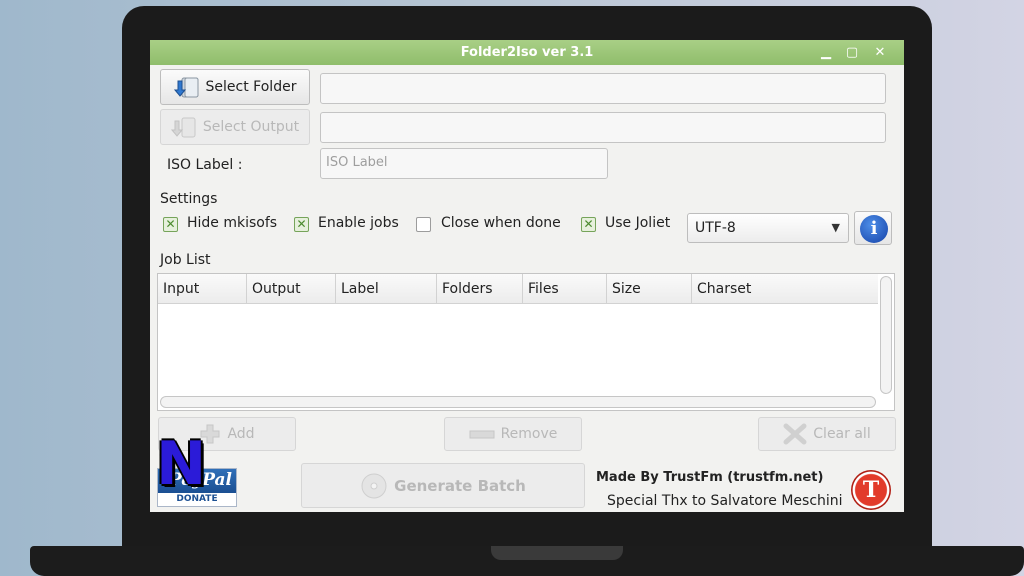 This screenshot has height=576, width=1024. What do you see at coordinates (170, 224) in the screenshot?
I see `hide-mkisofs-checkbox: ✕` at bounding box center [170, 224].